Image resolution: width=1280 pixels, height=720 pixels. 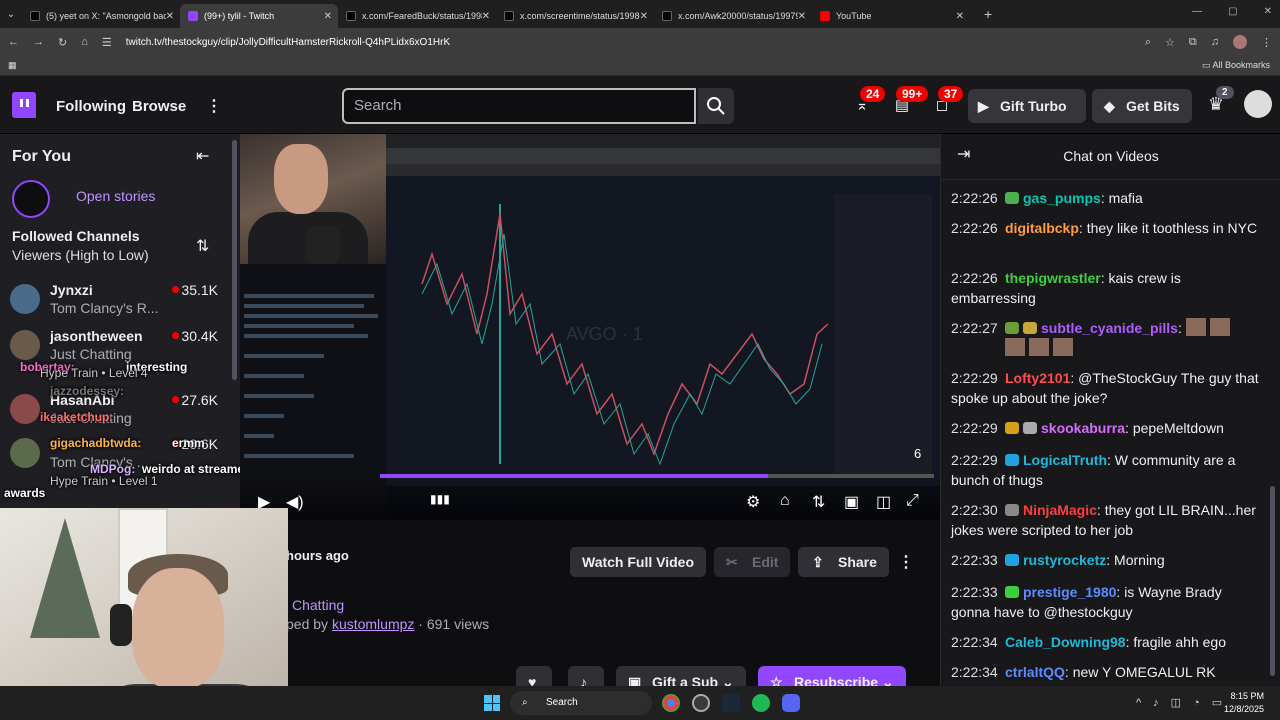 I want to click on collapse-sidebar-icon: ⇤, so click(x=202, y=156).